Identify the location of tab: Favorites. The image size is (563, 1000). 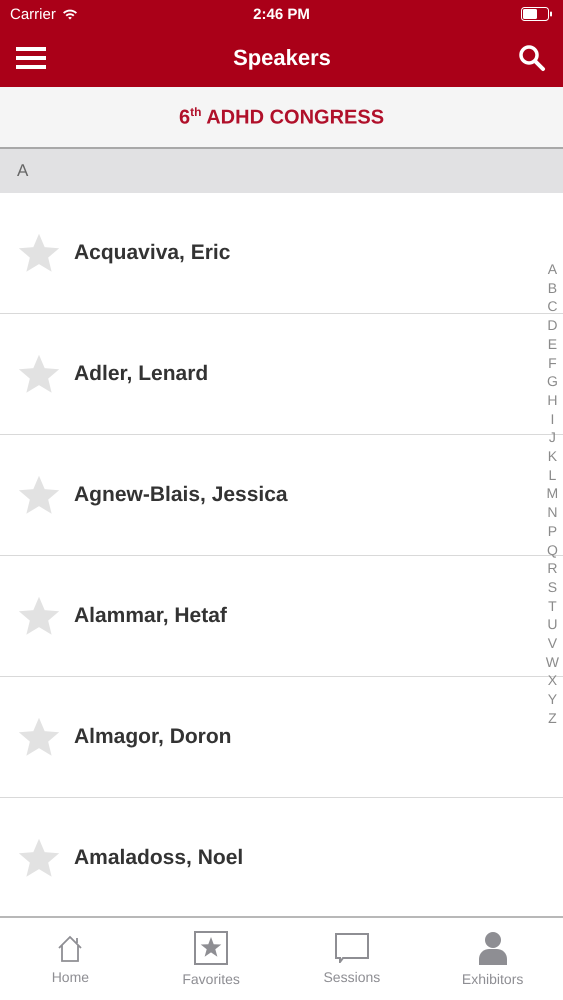
(211, 959).